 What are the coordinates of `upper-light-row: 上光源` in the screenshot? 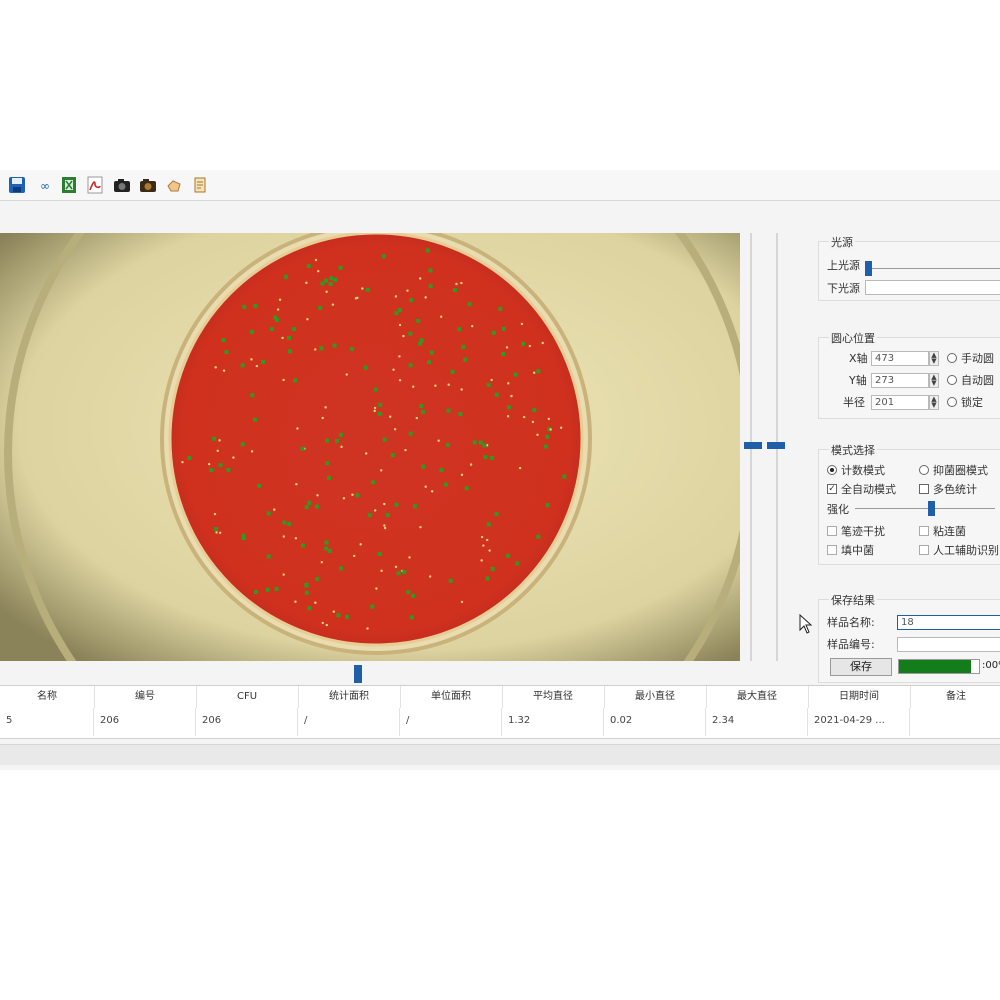 It's located at (843, 265).